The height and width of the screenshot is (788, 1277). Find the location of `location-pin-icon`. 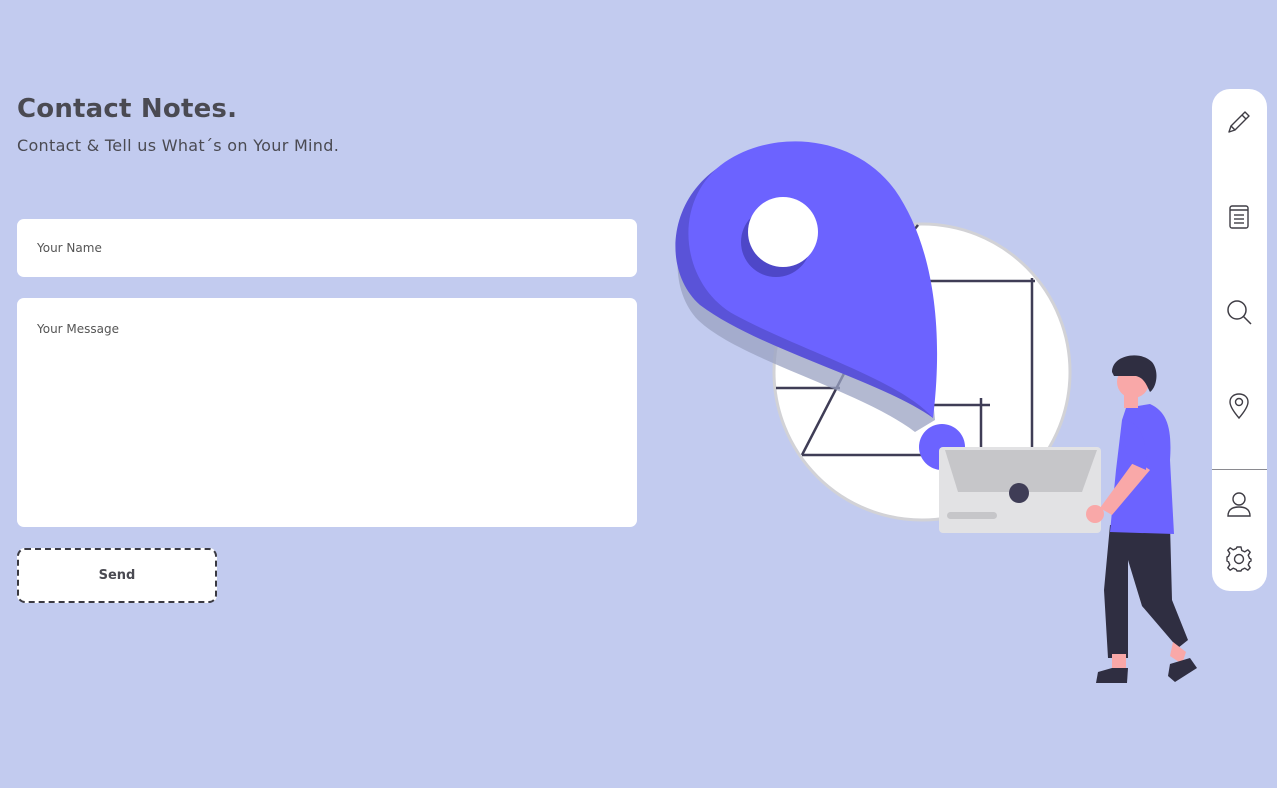

location-pin-icon is located at coordinates (1239, 406).